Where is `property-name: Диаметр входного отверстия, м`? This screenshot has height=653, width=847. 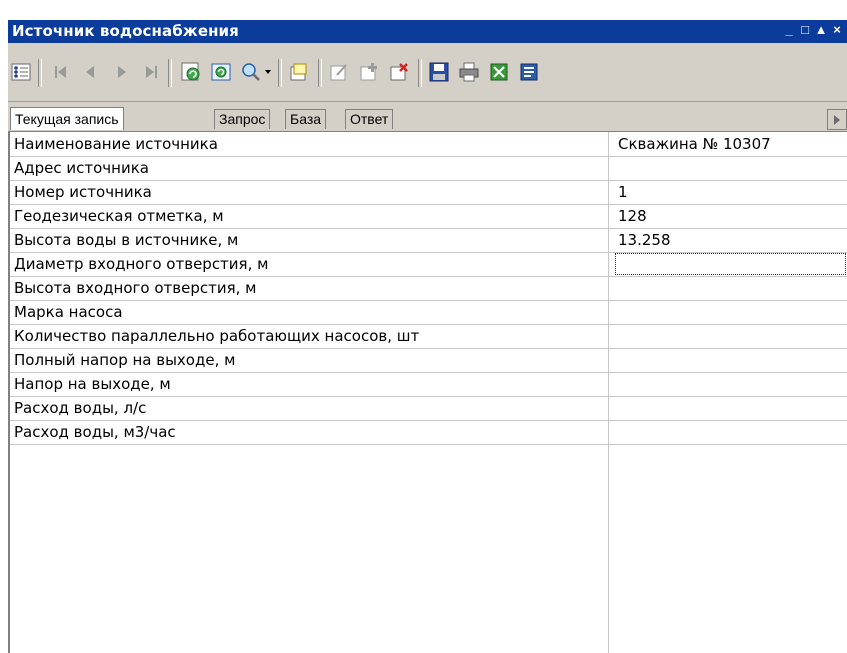
property-name: Диаметр входного отверстия, м is located at coordinates (141, 264).